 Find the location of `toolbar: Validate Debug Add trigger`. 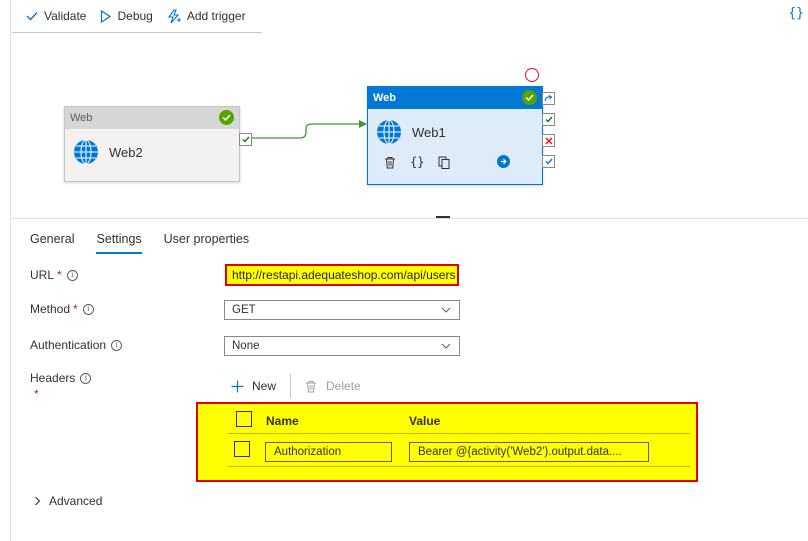

toolbar: Validate Debug Add trigger is located at coordinates (407, 16).